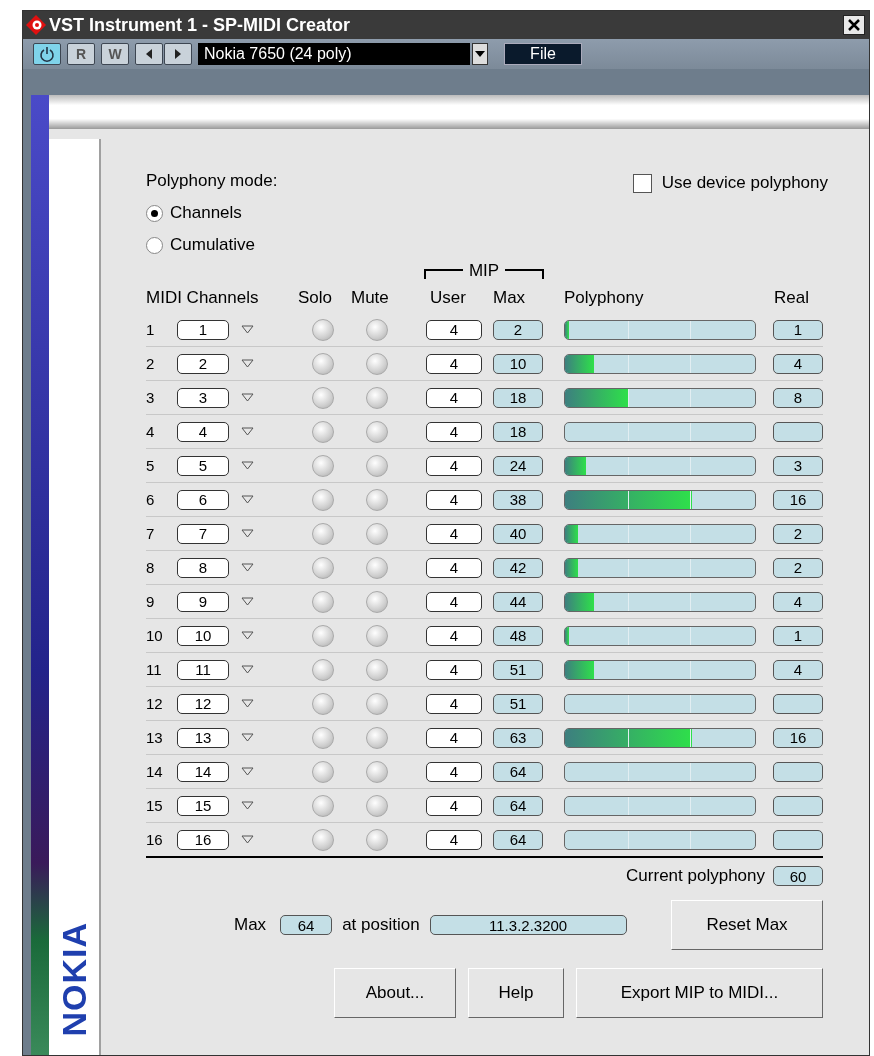 This screenshot has width=874, height=1056. What do you see at coordinates (203, 363) in the screenshot?
I see `channel-field: 2` at bounding box center [203, 363].